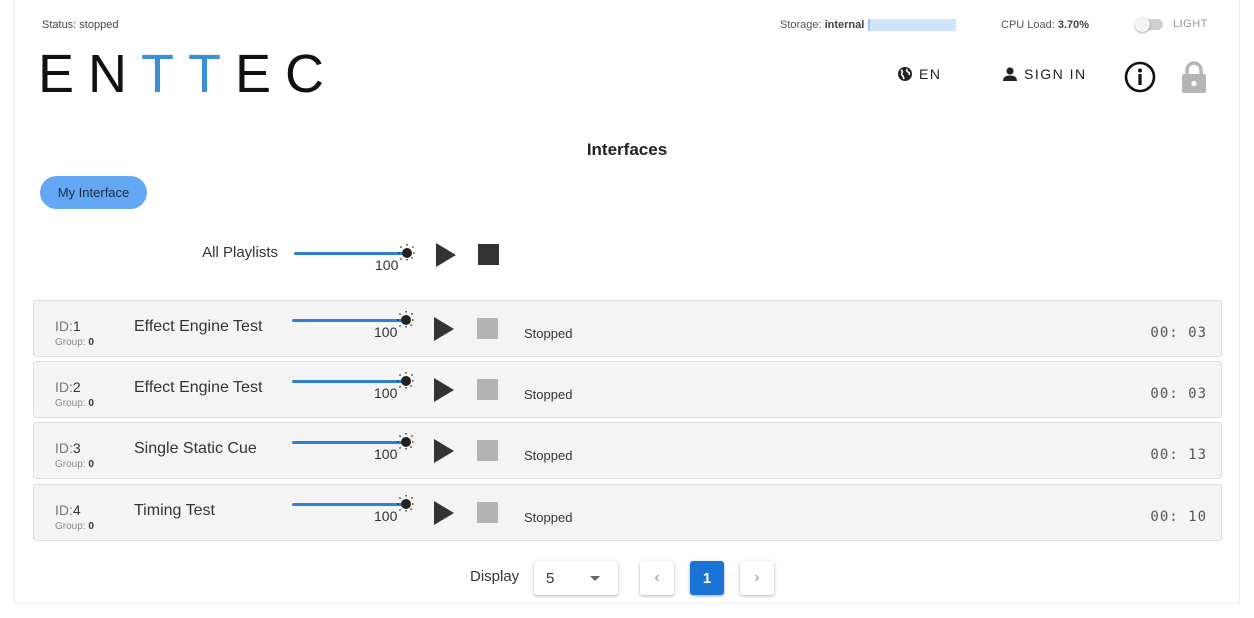 This screenshot has height=618, width=1254. Describe the element at coordinates (76, 387) in the screenshot. I see `id-value: 2` at that location.